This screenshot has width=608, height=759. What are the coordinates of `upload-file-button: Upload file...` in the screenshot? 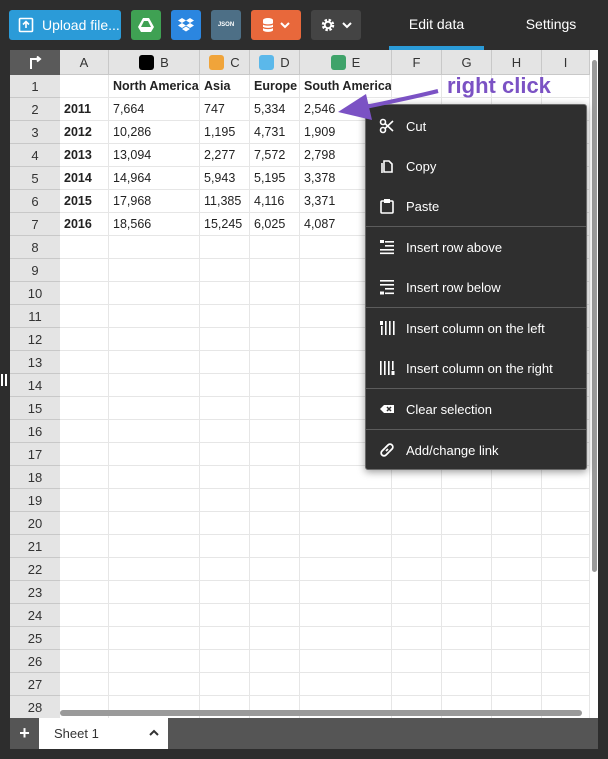 It's located at (65, 25).